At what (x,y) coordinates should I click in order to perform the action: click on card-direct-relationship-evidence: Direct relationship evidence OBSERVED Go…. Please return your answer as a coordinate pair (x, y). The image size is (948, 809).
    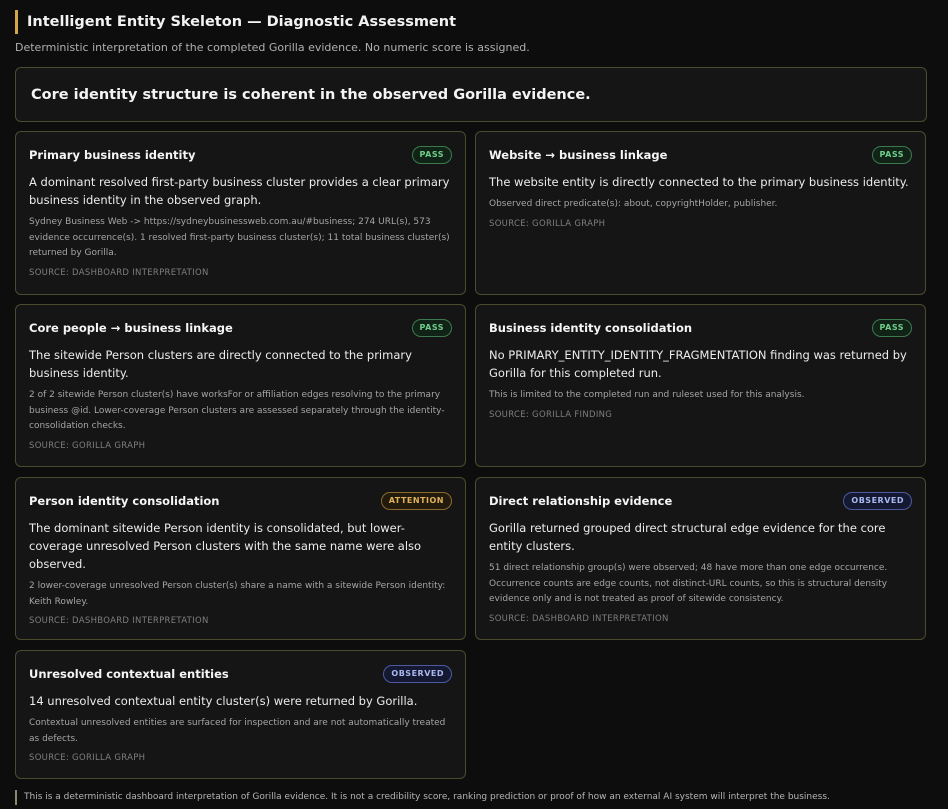
    Looking at the image, I should click on (700, 558).